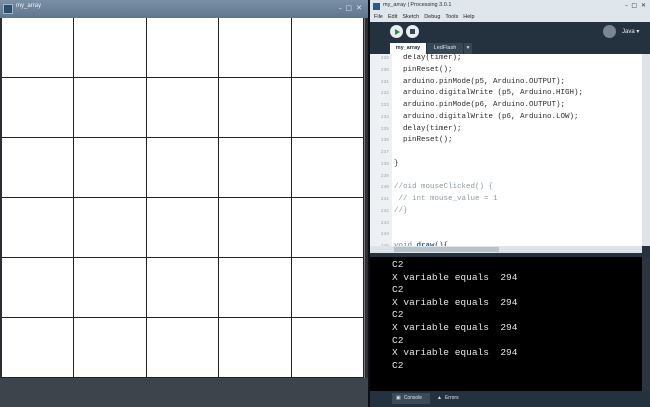 The image size is (650, 407). I want to click on line-number: 229, so click(384, 58).